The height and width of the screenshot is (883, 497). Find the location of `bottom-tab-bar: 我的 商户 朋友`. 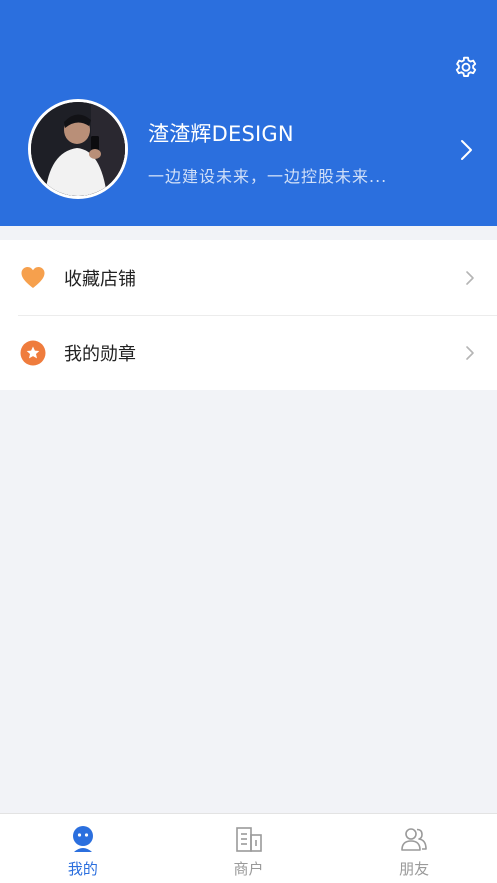

bottom-tab-bar: 我的 商户 朋友 is located at coordinates (248, 848).